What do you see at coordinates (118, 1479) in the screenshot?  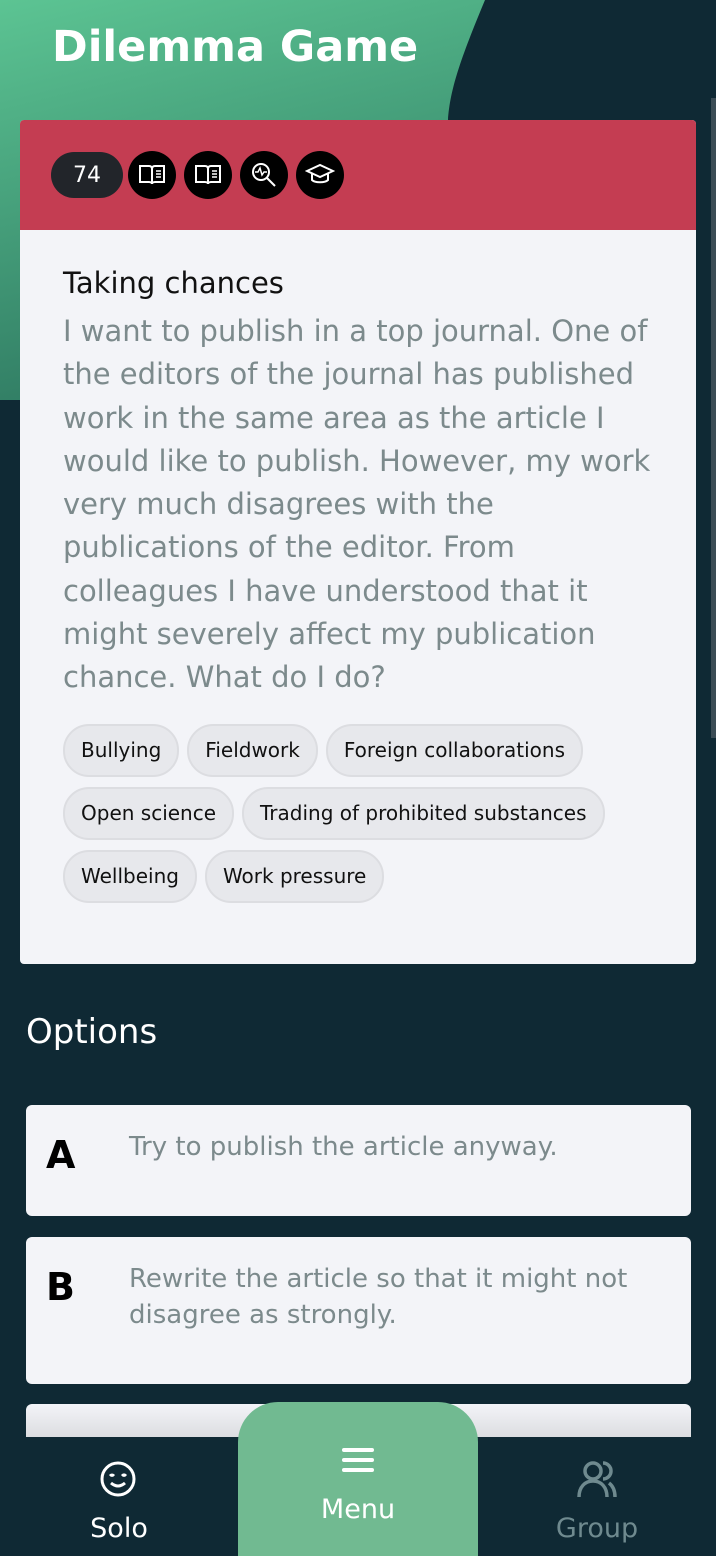 I see `smiley-icon` at bounding box center [118, 1479].